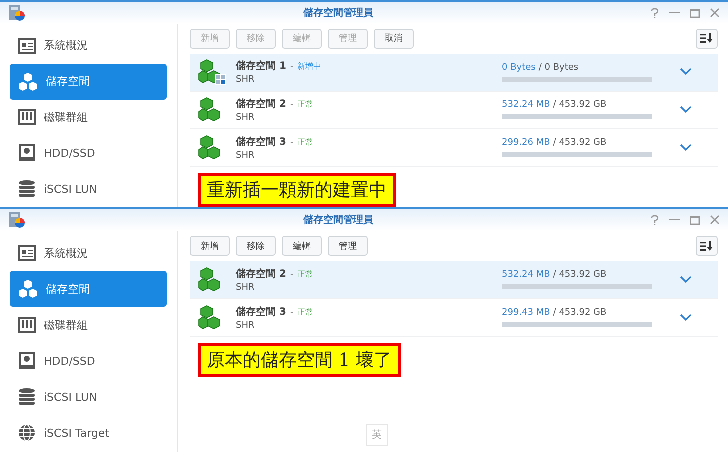 The height and width of the screenshot is (452, 728). Describe the element at coordinates (210, 246) in the screenshot. I see `toolbar-button: 新增` at that location.